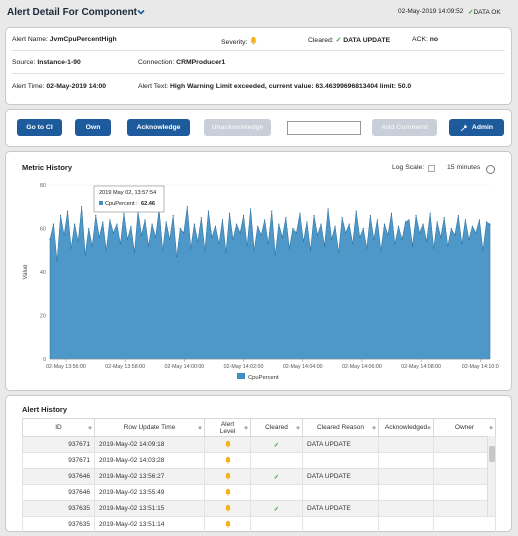 This screenshot has height=536, width=518. What do you see at coordinates (93, 127) in the screenshot?
I see `own-button: Own` at bounding box center [93, 127].